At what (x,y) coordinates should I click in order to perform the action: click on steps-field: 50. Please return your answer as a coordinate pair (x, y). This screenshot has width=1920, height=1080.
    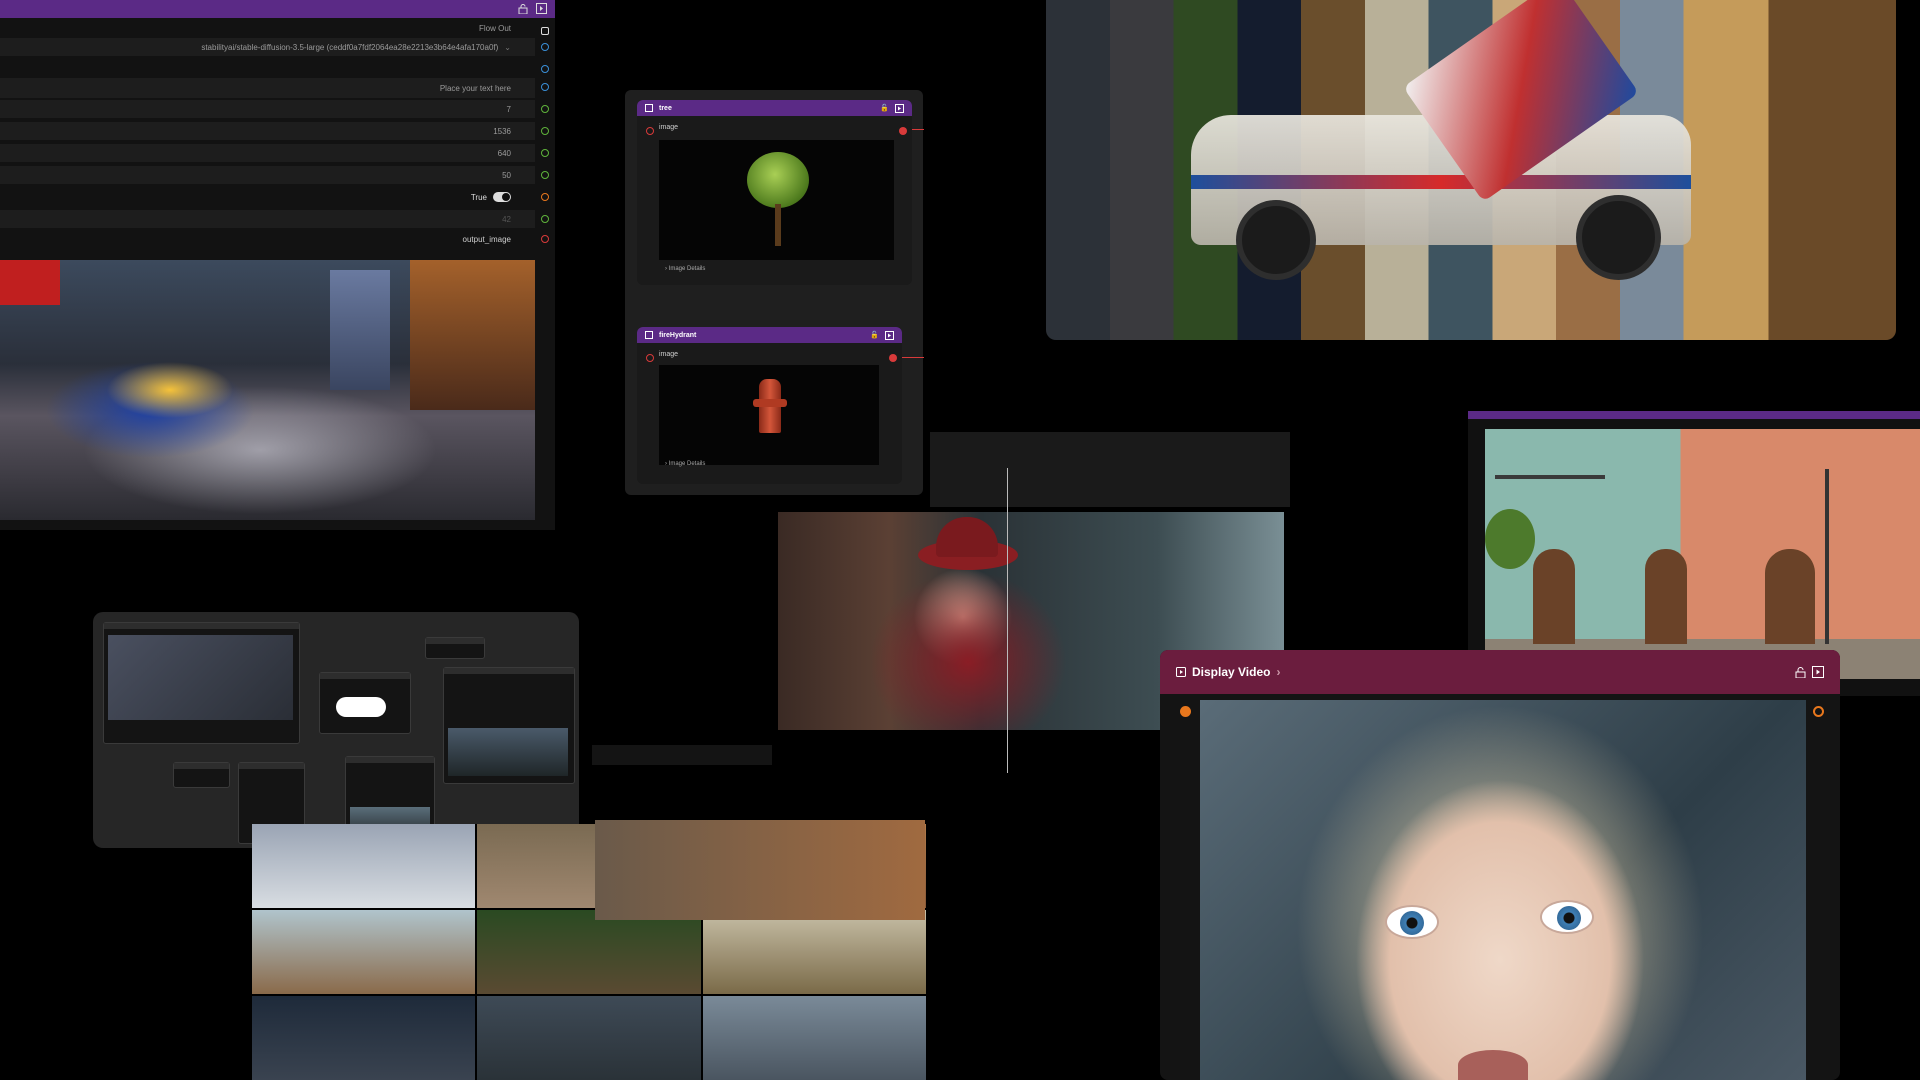
    Looking at the image, I should click on (267, 175).